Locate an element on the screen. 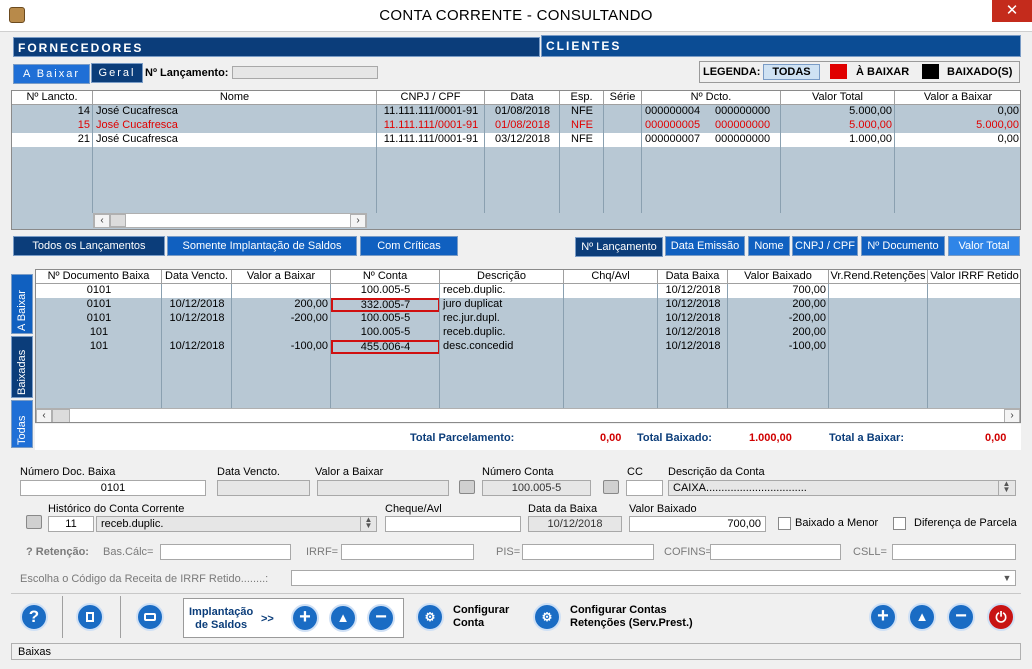 The height and width of the screenshot is (669, 1032). cc-input is located at coordinates (644, 488).